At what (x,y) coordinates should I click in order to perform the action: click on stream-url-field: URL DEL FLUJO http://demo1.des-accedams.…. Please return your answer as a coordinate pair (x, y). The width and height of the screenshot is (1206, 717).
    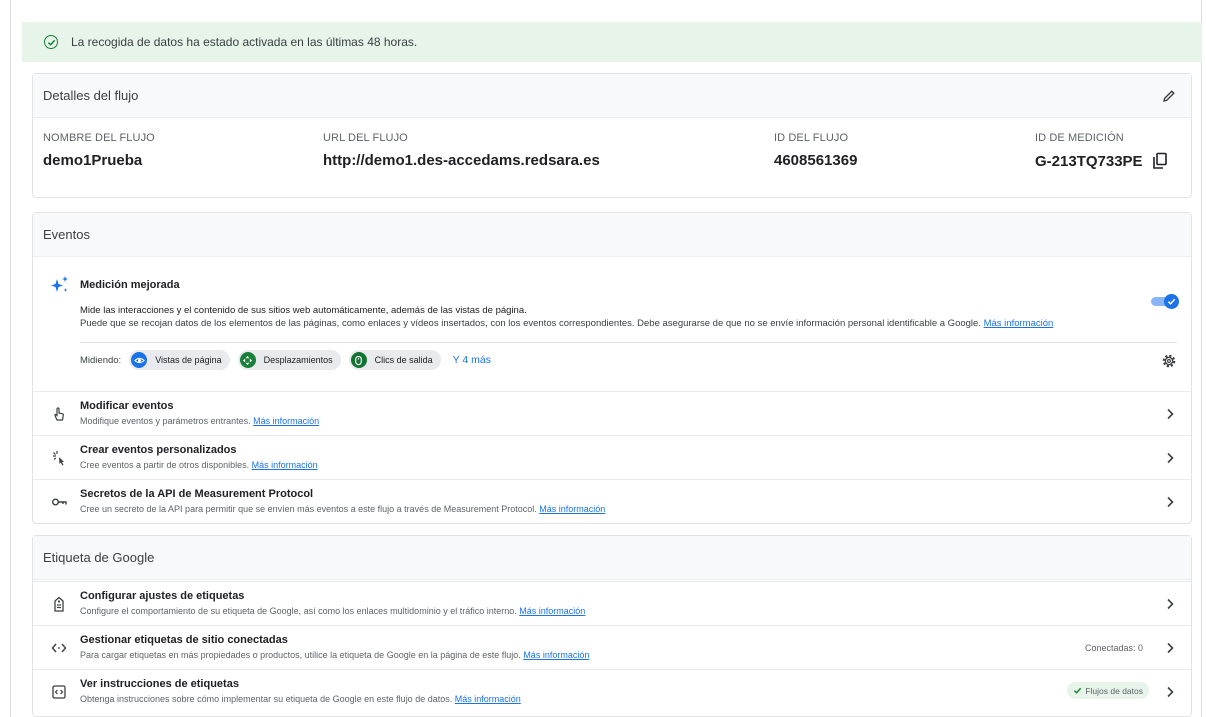
    Looking at the image, I should click on (461, 150).